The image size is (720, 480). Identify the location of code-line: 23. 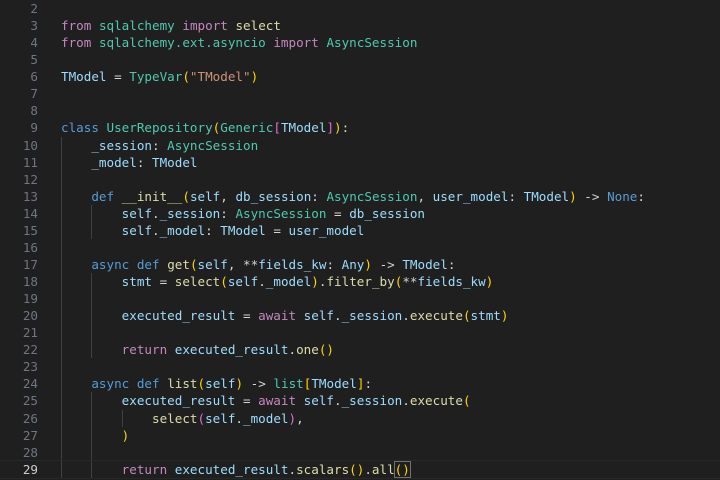
(360, 366).